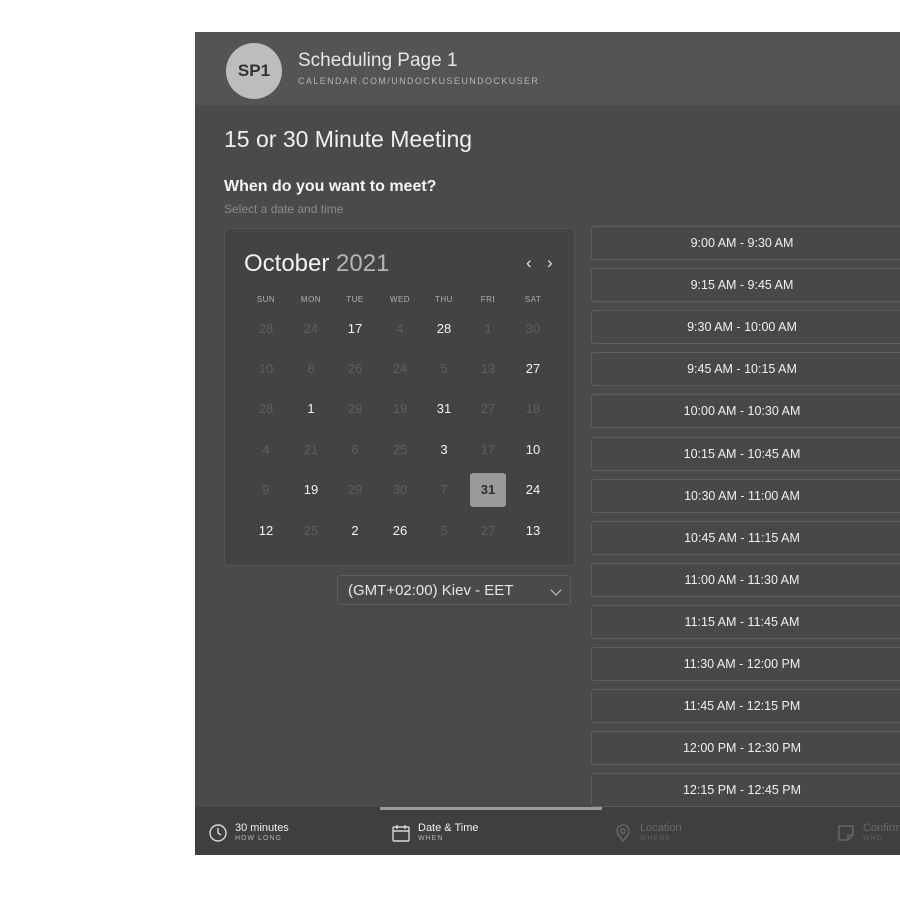 This screenshot has height=900, width=900. I want to click on time-slot-button: 12:15 PM - 12:45 PM, so click(745, 790).